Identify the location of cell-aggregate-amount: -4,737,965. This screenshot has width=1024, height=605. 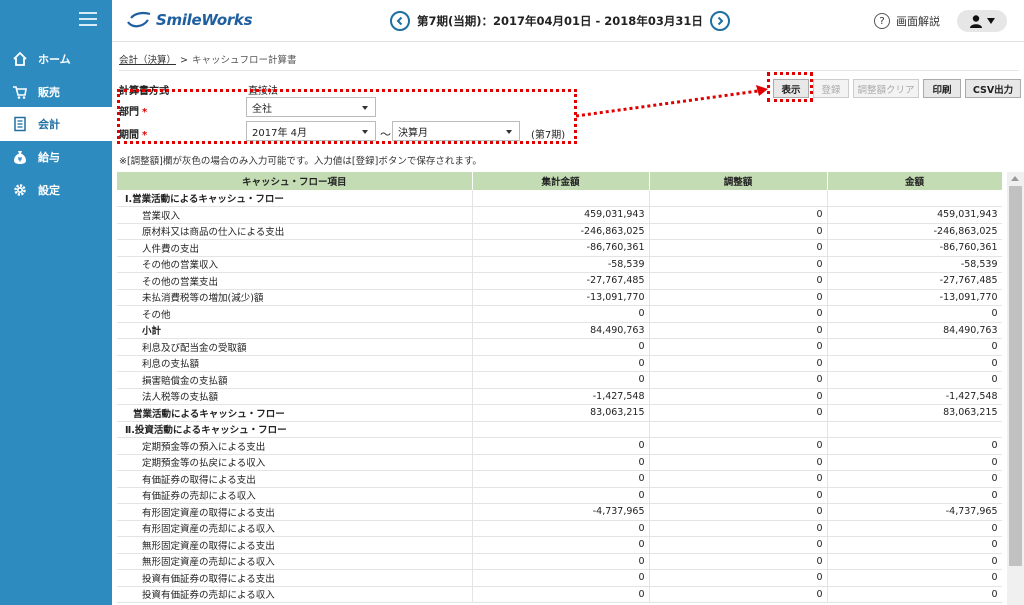
(561, 512).